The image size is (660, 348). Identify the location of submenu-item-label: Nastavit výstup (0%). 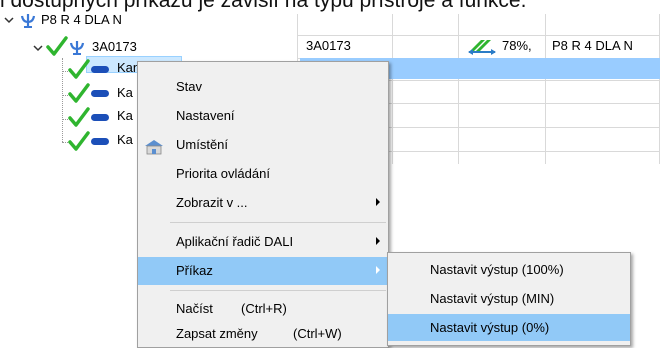
(490, 327).